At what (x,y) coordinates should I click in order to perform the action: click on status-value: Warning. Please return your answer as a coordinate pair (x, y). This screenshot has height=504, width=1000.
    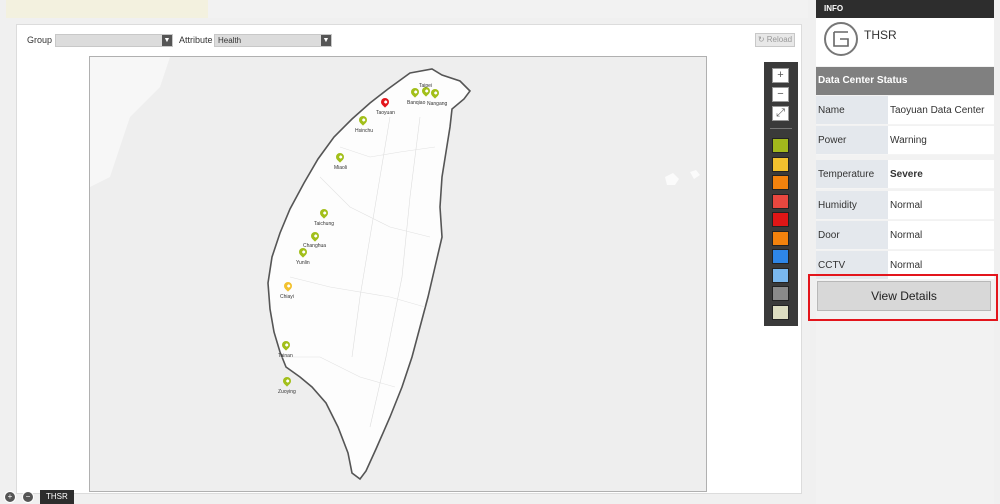
    Looking at the image, I should click on (941, 140).